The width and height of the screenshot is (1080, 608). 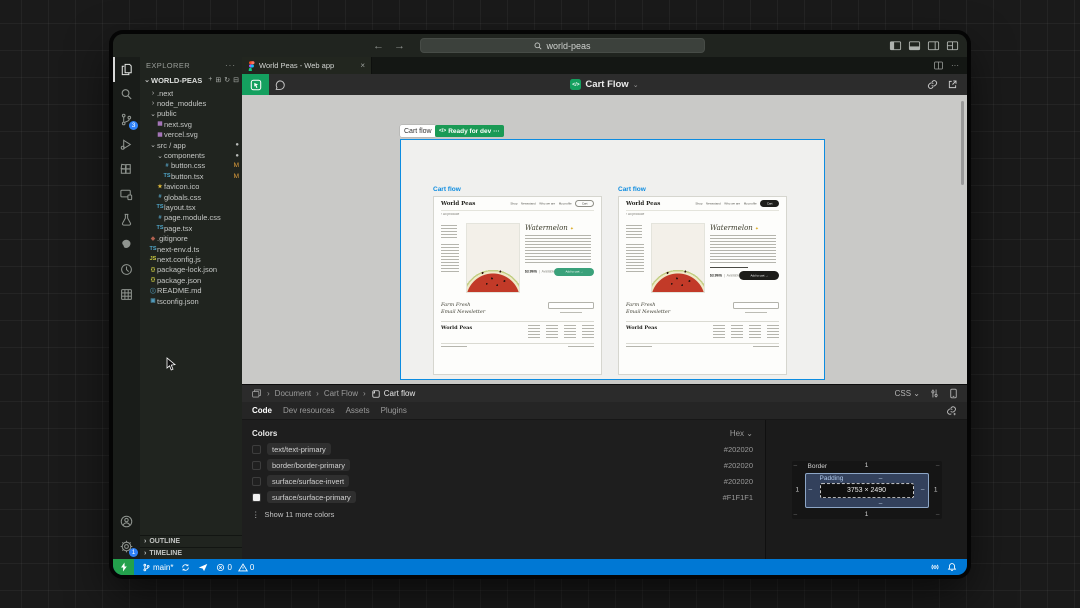 What do you see at coordinates (502, 465) in the screenshot?
I see `color-row: border/border-primary #202020` at bounding box center [502, 465].